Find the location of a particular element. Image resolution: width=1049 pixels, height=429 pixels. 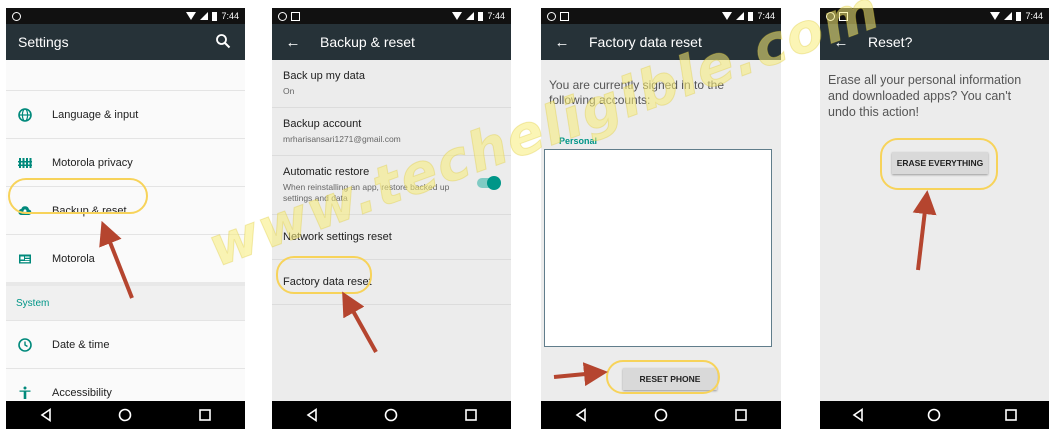

settings-item-language: Language & input is located at coordinates (125, 114).